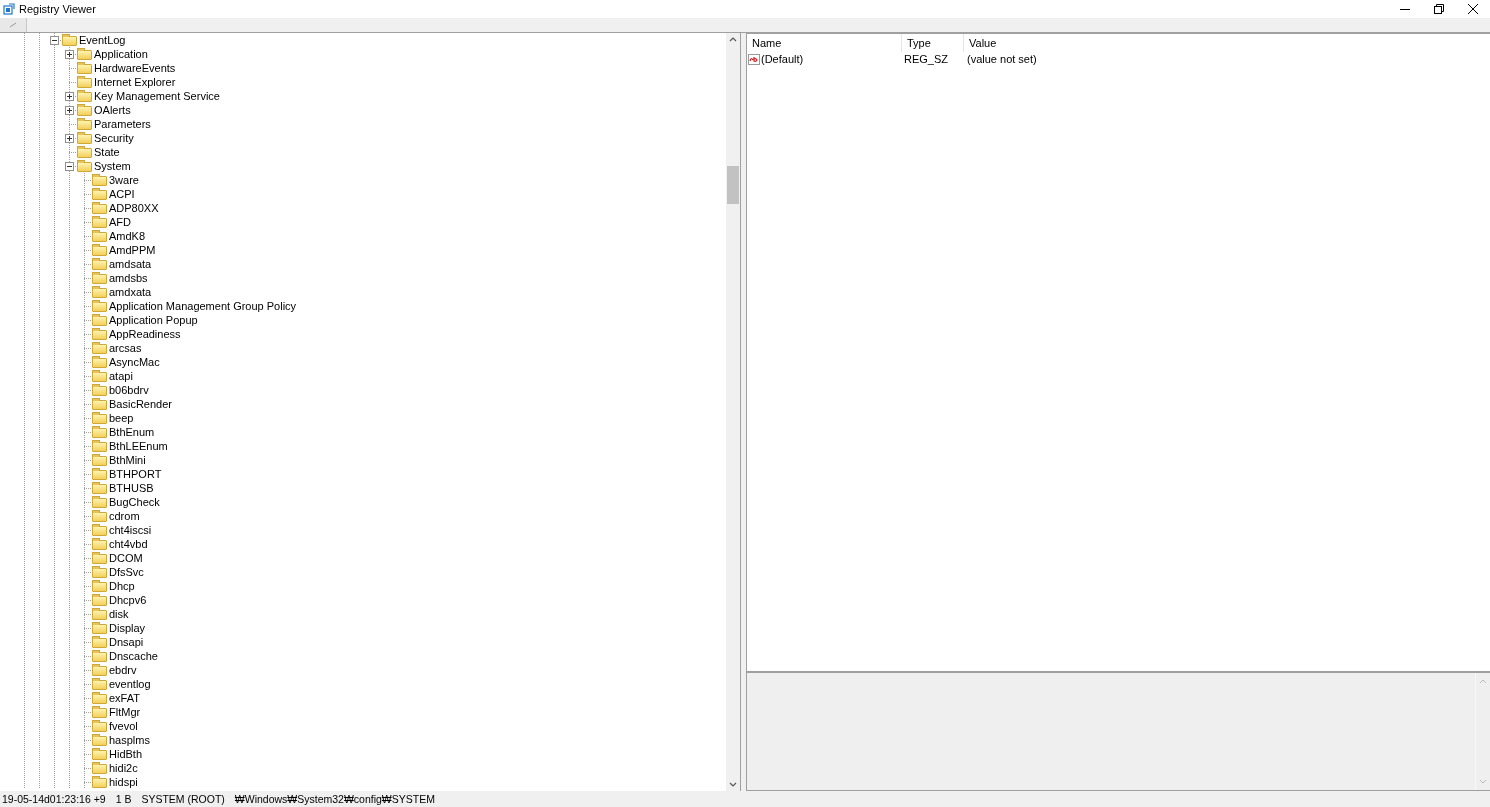 This screenshot has height=807, width=1490. Describe the element at coordinates (126, 558) in the screenshot. I see `tree-item: DCOM` at that location.